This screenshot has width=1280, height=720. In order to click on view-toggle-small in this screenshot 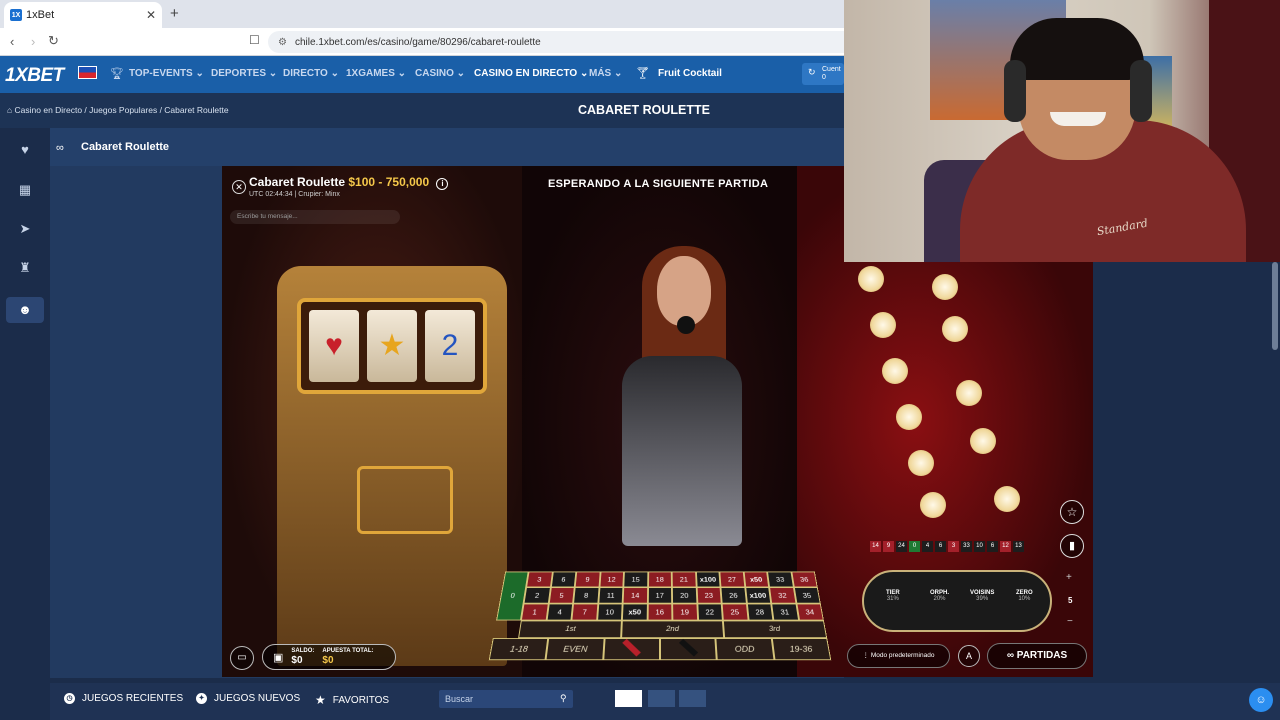, I will do `click(692, 698)`.